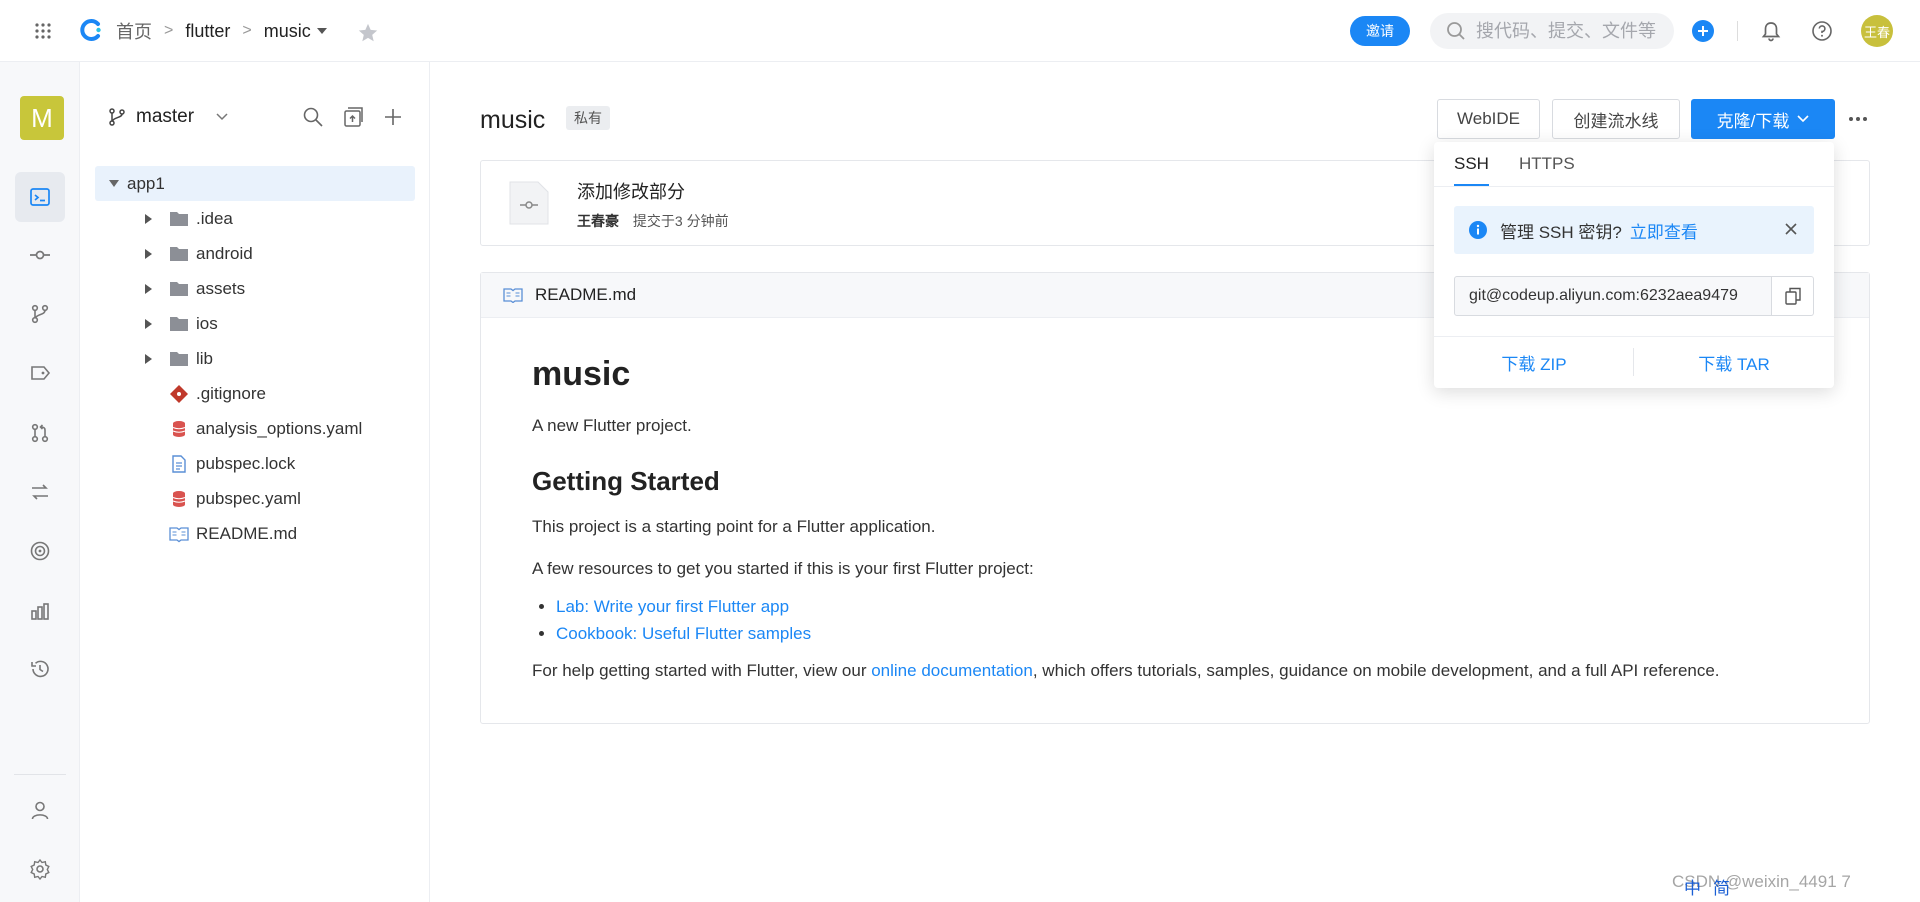  Describe the element at coordinates (40, 197) in the screenshot. I see `nav-code` at that location.